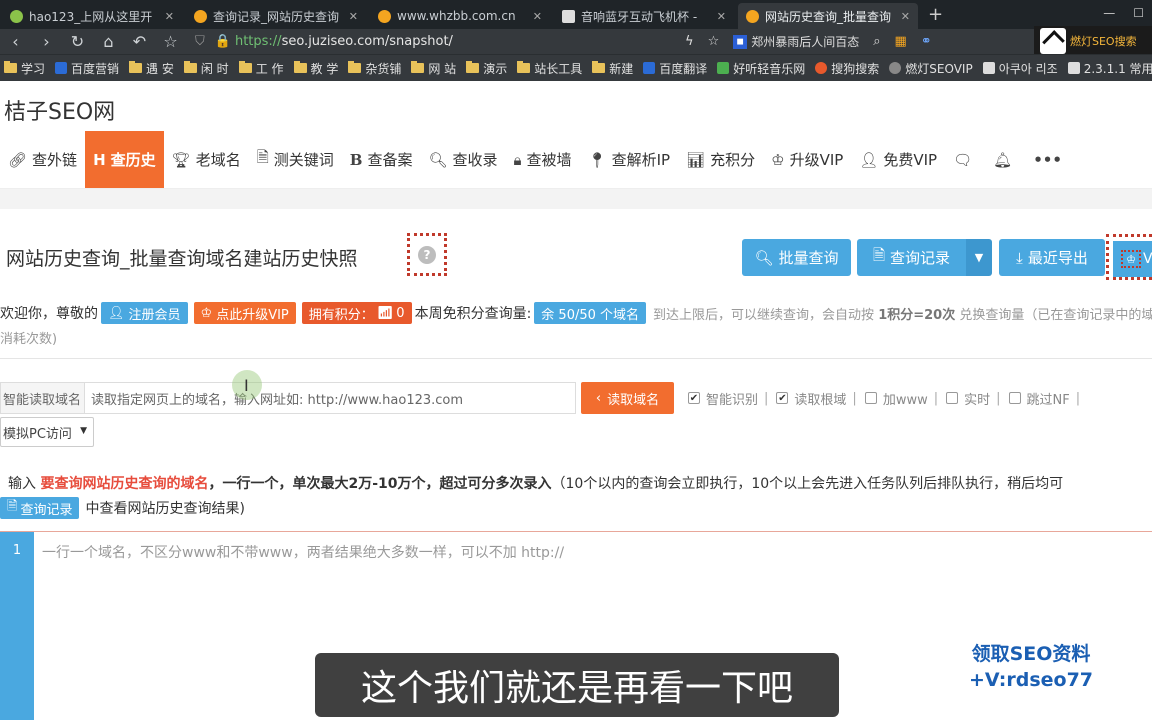 This screenshot has width=1152, height=720. I want to click on menu-item-recharge: 📊︎ 充积分, so click(720, 159).